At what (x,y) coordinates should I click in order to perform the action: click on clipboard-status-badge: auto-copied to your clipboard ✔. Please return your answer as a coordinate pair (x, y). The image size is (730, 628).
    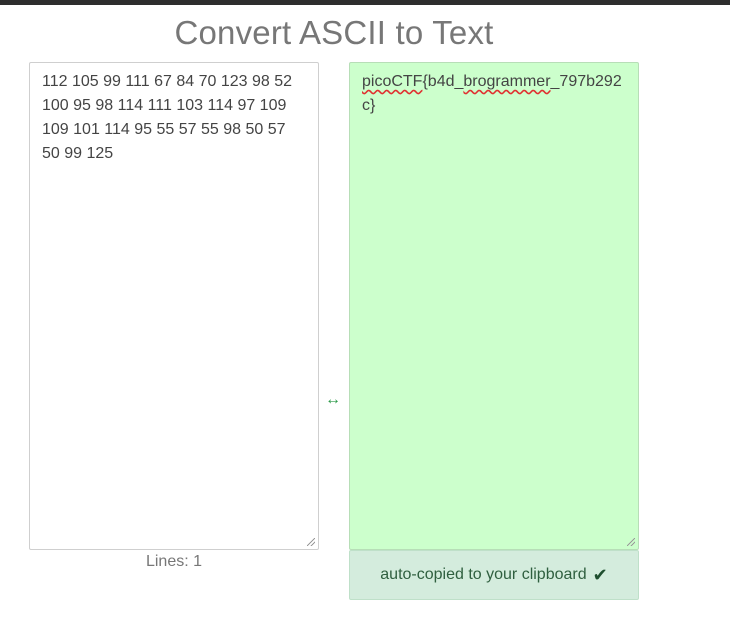
    Looking at the image, I should click on (494, 575).